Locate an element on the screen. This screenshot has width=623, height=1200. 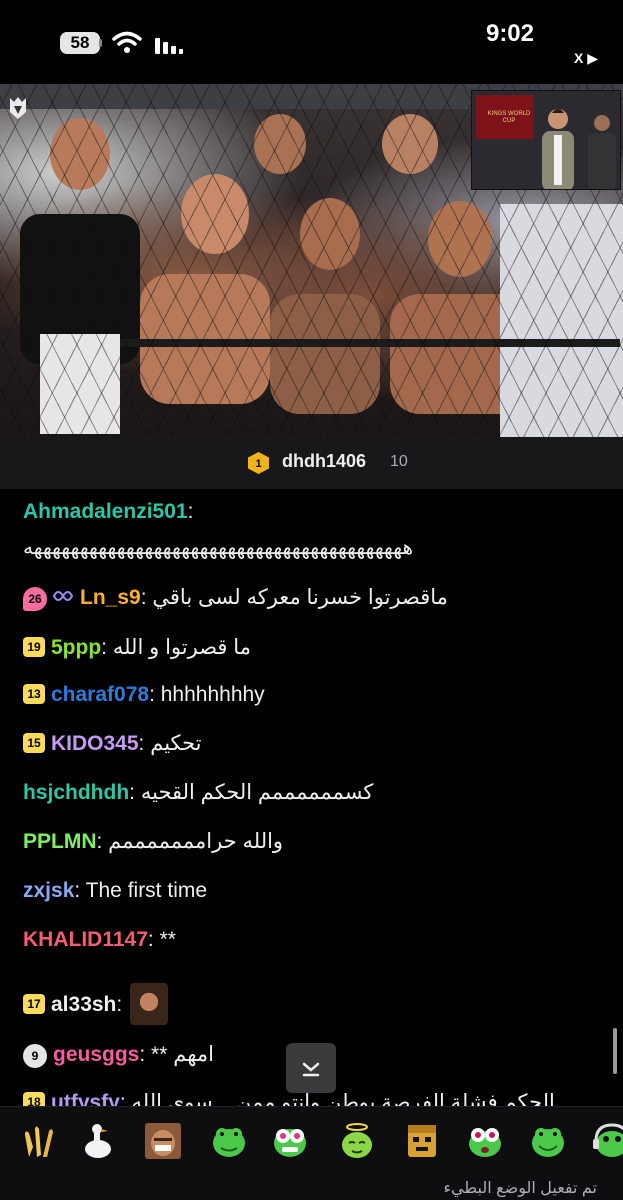
frog-dizzy-emote is located at coordinates (290, 1141).